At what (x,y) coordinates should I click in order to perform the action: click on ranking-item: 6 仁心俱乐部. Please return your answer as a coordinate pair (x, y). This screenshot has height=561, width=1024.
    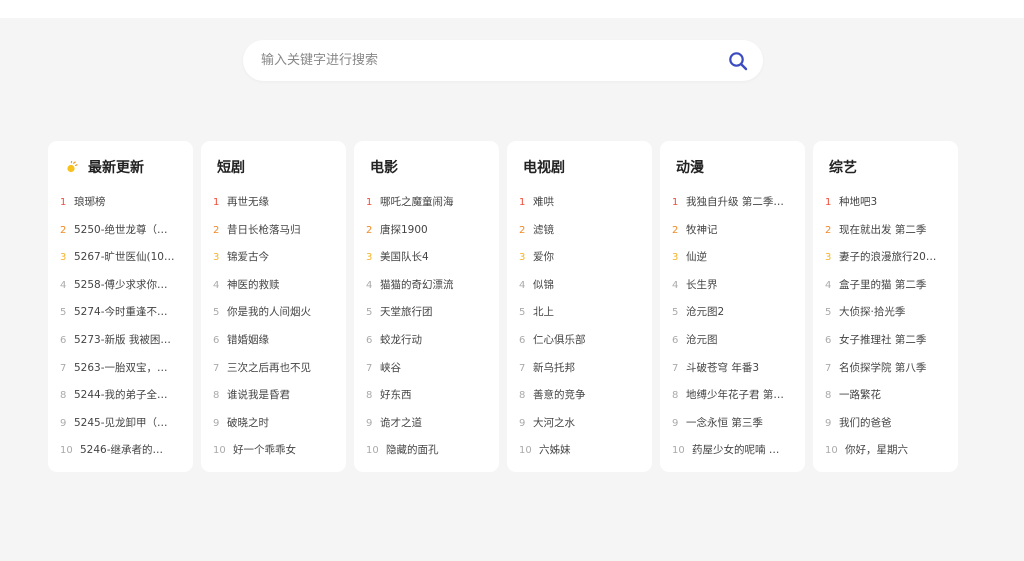
    Looking at the image, I should click on (585, 341).